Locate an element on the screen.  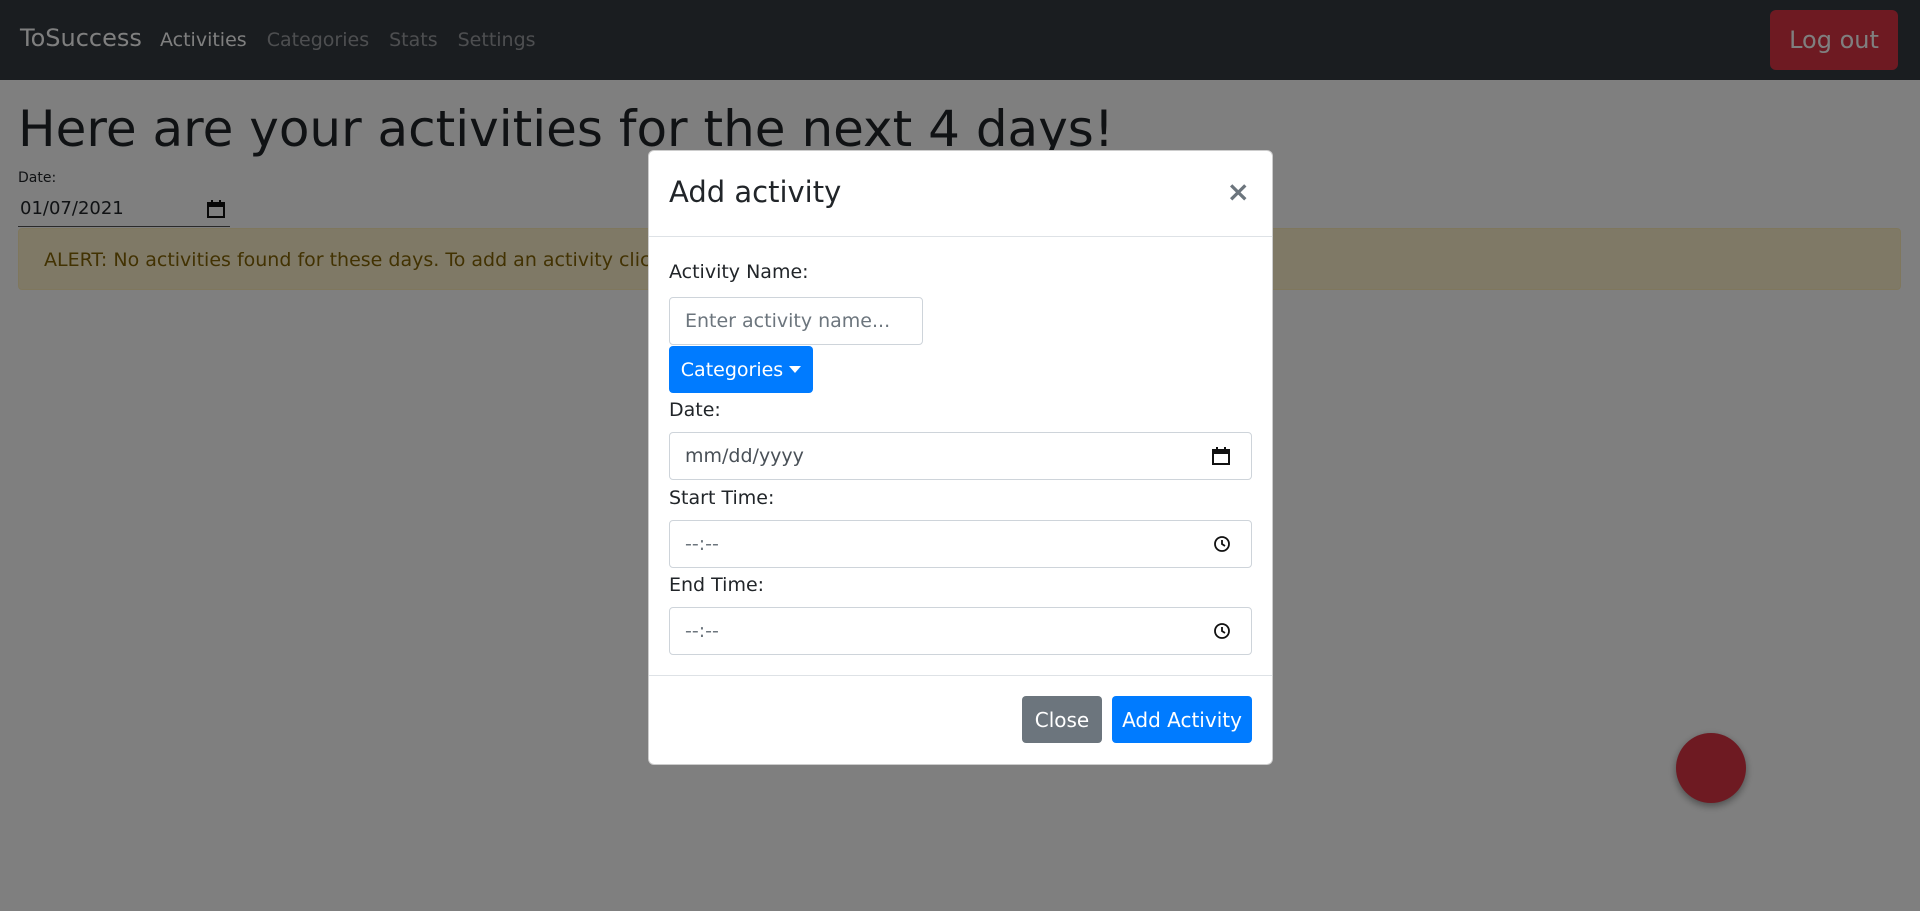
start-time-input: --:-- is located at coordinates (960, 544).